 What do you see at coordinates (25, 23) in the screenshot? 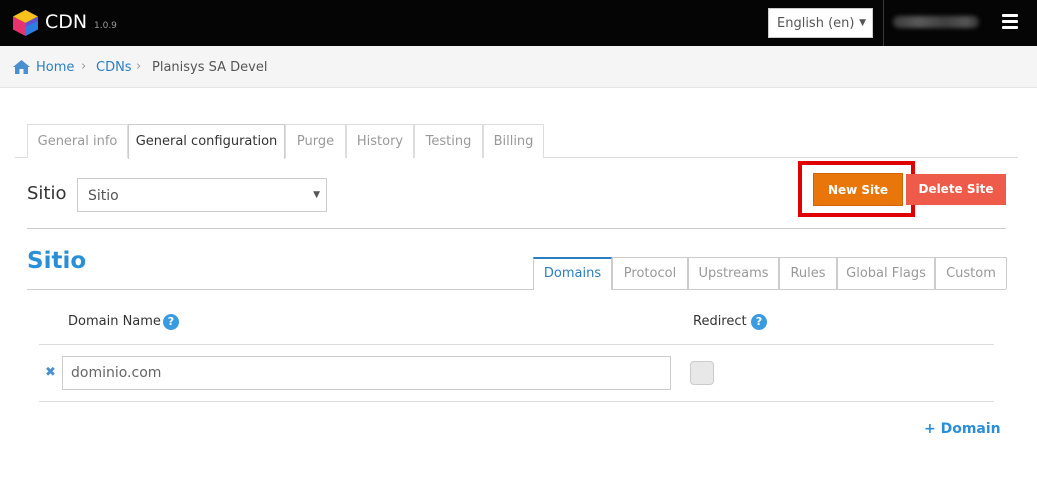
I see `cube-logo-icon` at bounding box center [25, 23].